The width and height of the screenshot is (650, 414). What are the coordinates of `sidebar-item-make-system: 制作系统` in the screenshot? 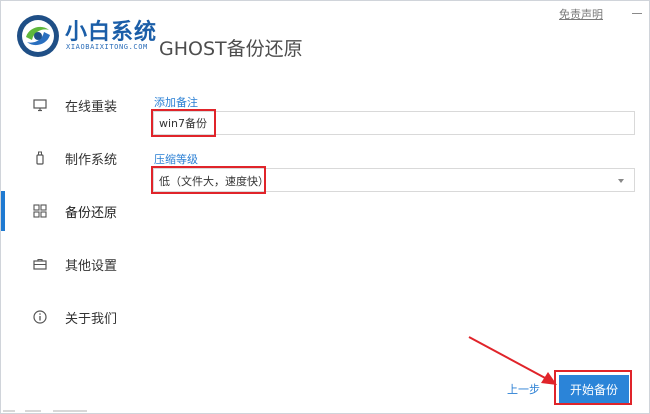 It's located at (71, 158).